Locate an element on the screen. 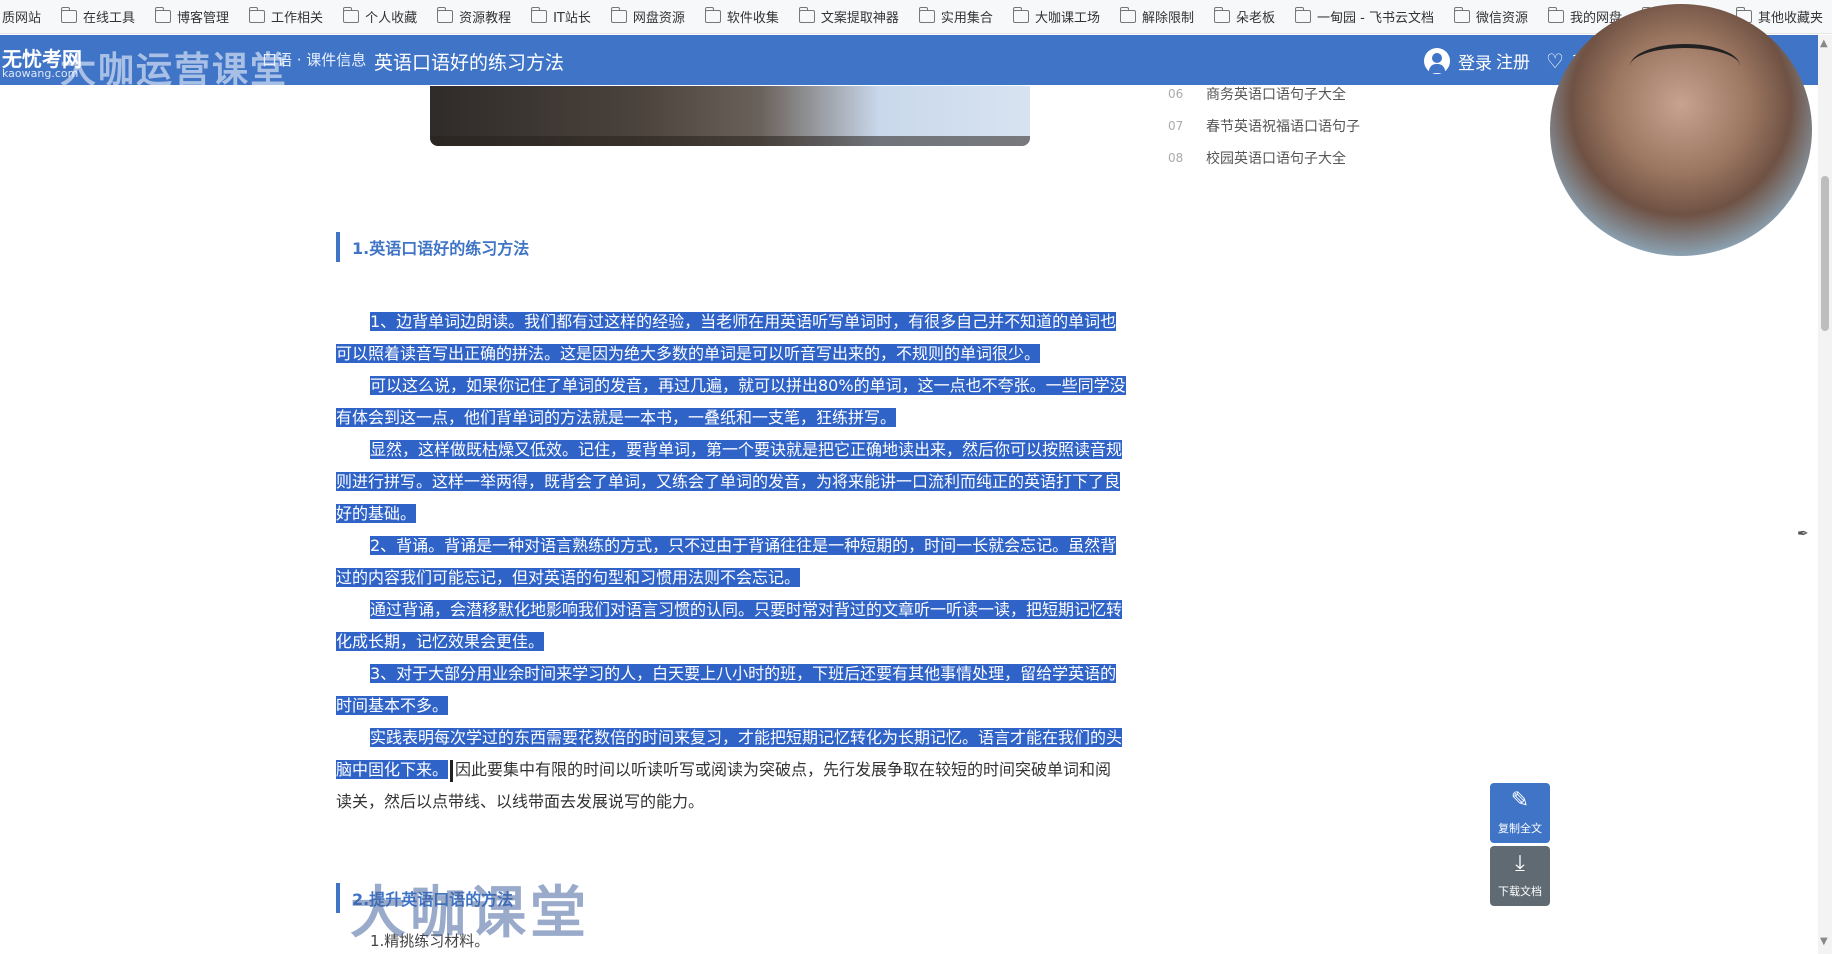  related-text: 春节英语祝福语口语句子 is located at coordinates (1283, 127).